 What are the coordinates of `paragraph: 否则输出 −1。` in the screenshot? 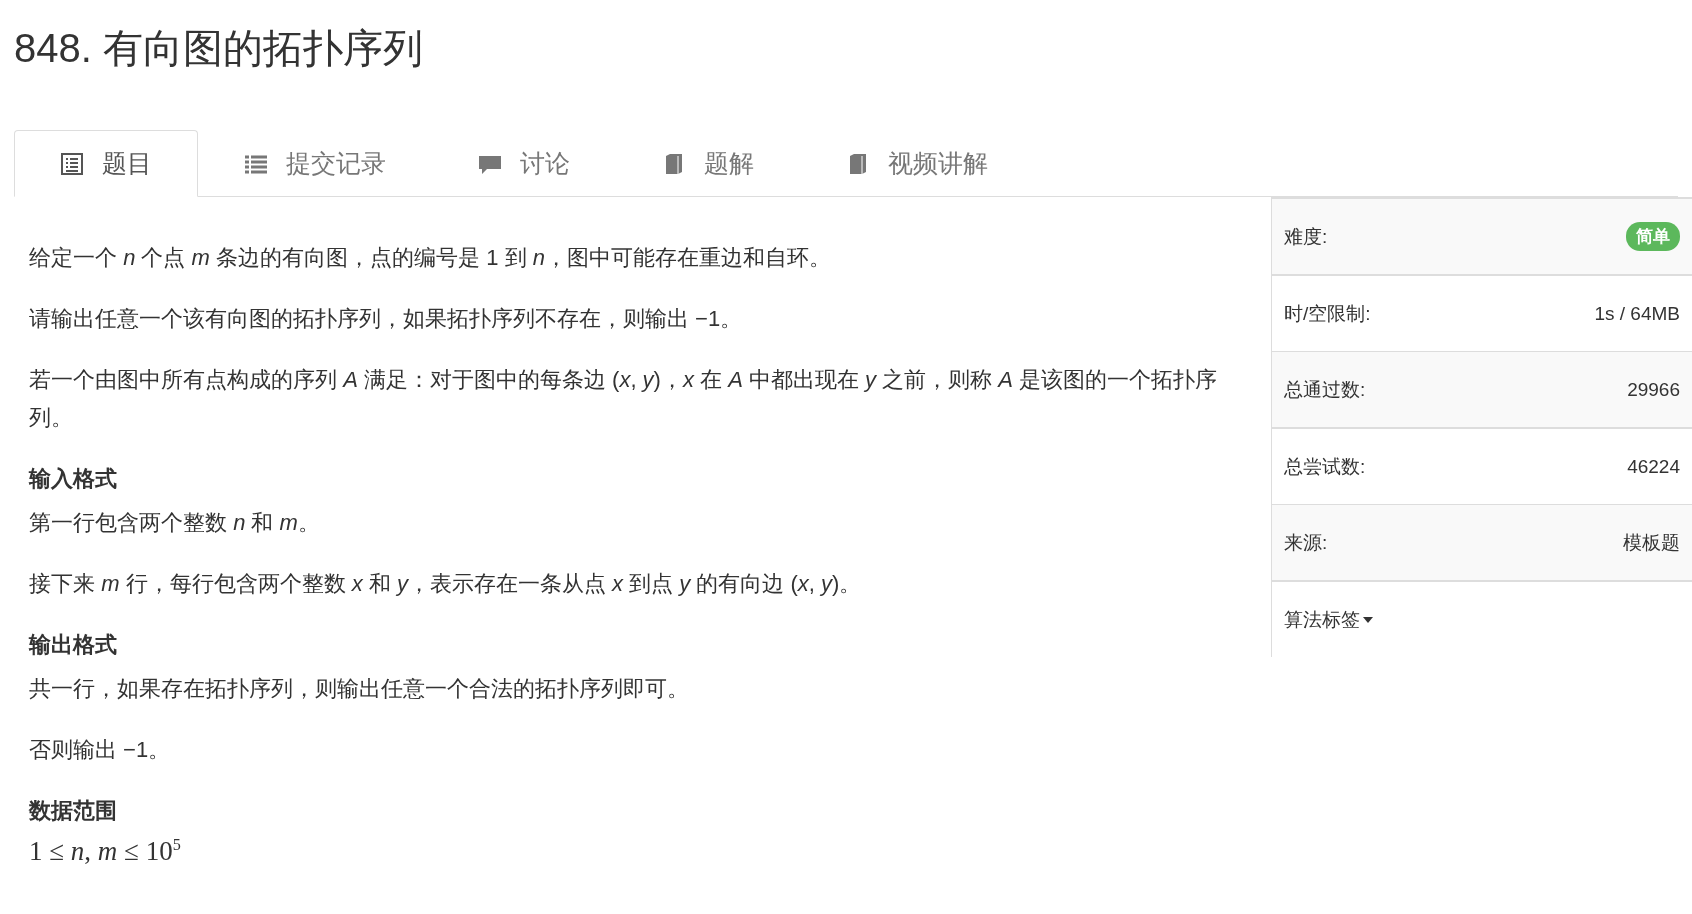 It's located at (100, 750).